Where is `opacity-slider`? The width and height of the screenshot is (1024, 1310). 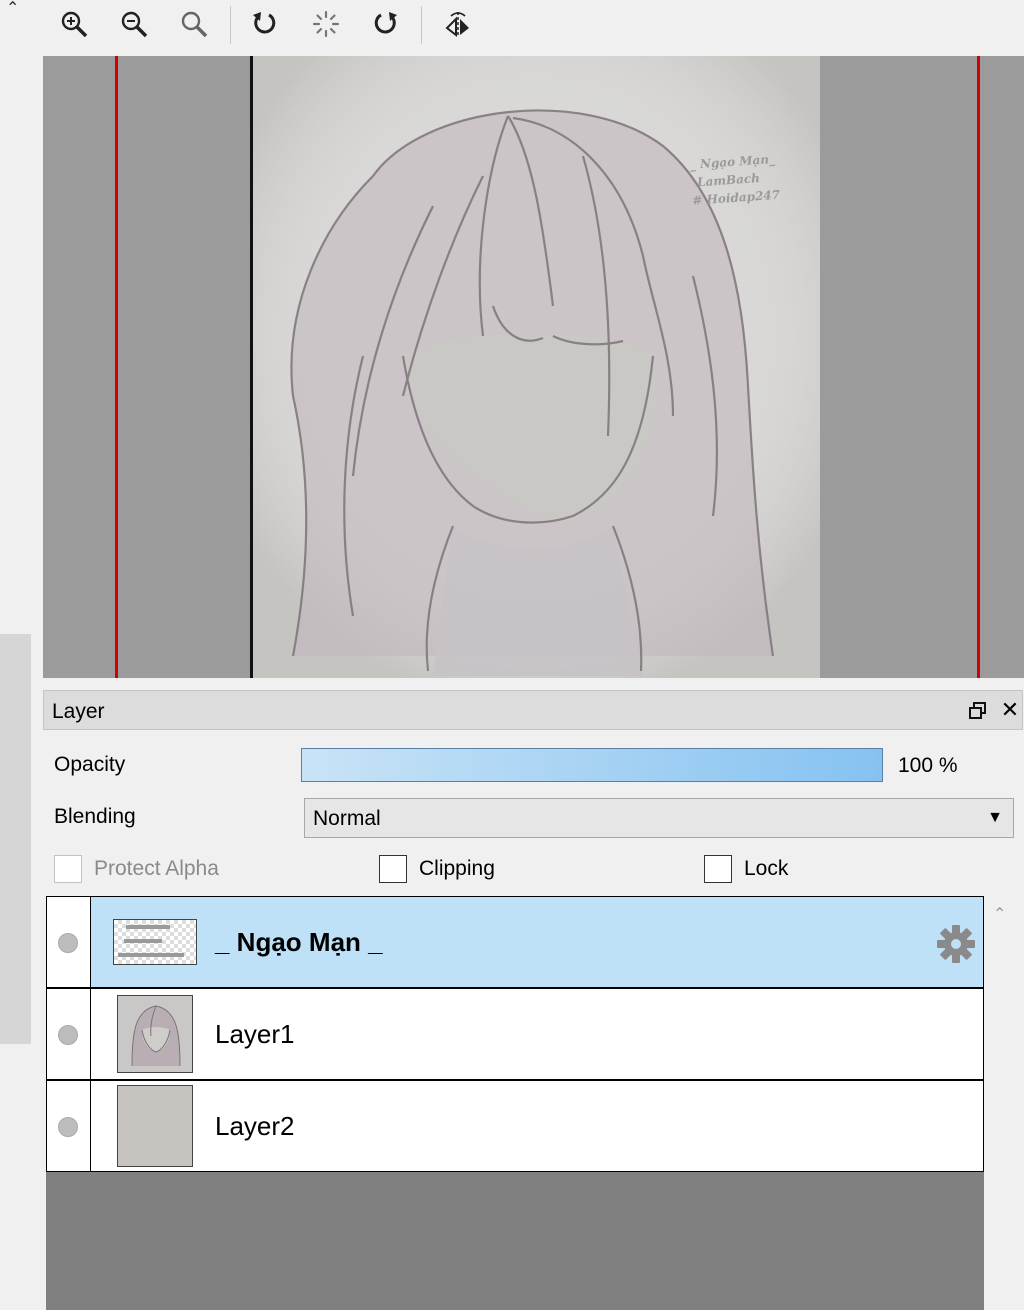 opacity-slider is located at coordinates (592, 765).